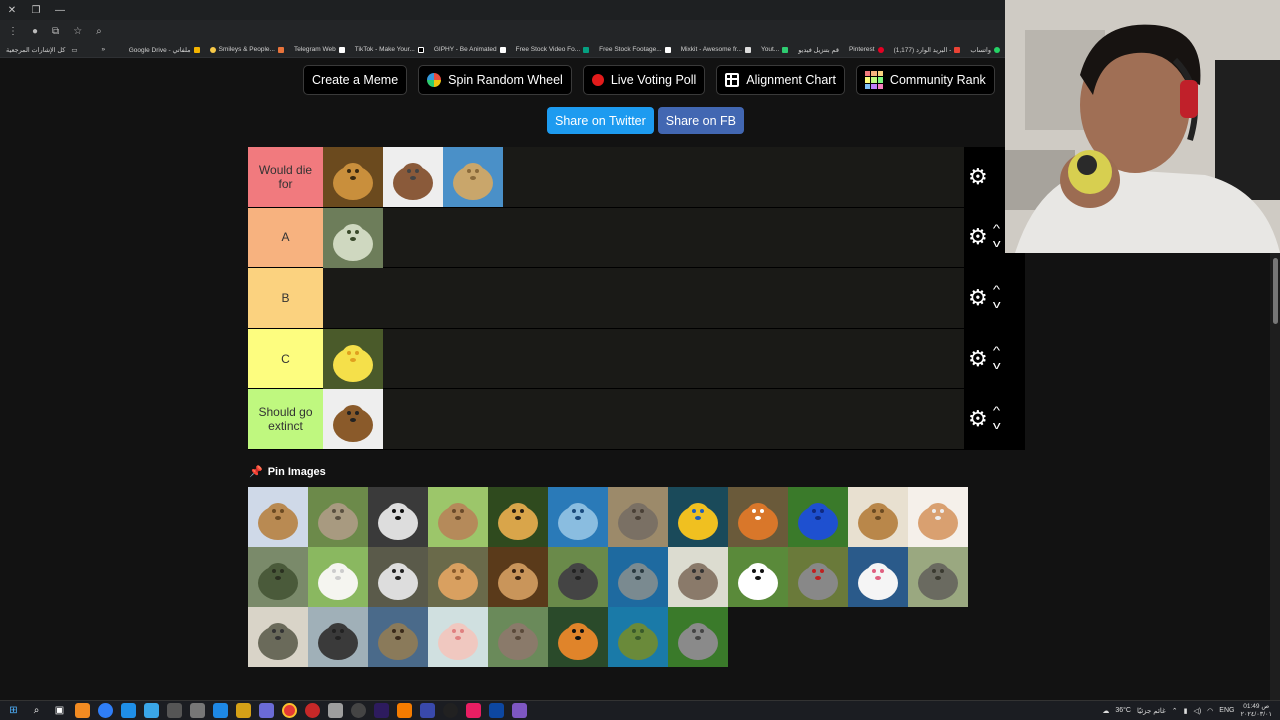 This screenshot has height=720, width=1280. What do you see at coordinates (1186, 711) in the screenshot?
I see `microphone-icon: ▮` at bounding box center [1186, 711].